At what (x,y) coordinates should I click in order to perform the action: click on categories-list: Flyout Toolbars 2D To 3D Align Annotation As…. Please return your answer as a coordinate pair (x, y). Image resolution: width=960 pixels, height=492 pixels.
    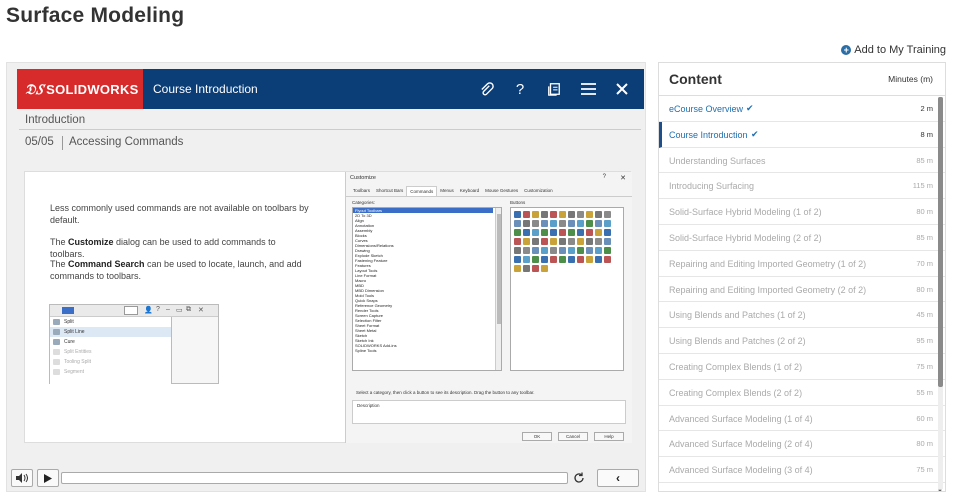
    Looking at the image, I should click on (427, 289).